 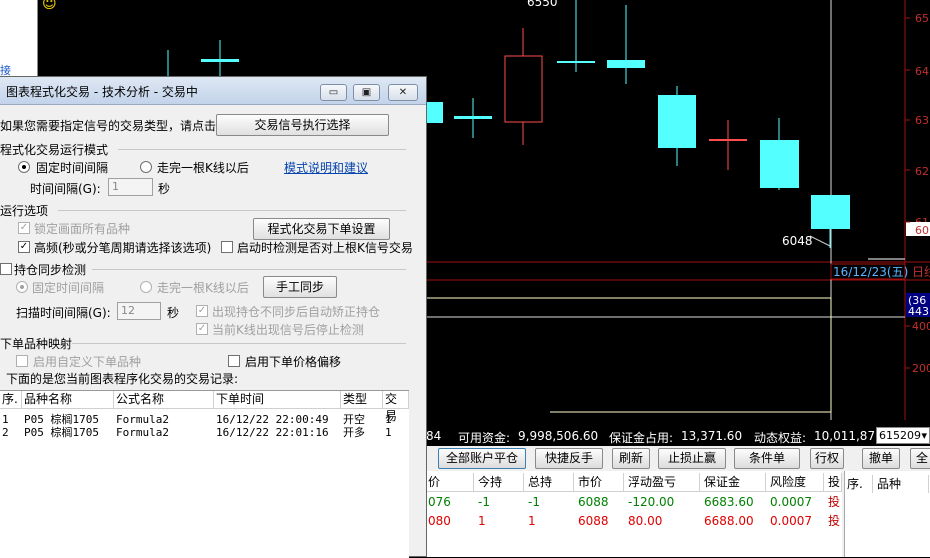 What do you see at coordinates (900, 435) in the screenshot?
I see `account-id: 615209` at bounding box center [900, 435].